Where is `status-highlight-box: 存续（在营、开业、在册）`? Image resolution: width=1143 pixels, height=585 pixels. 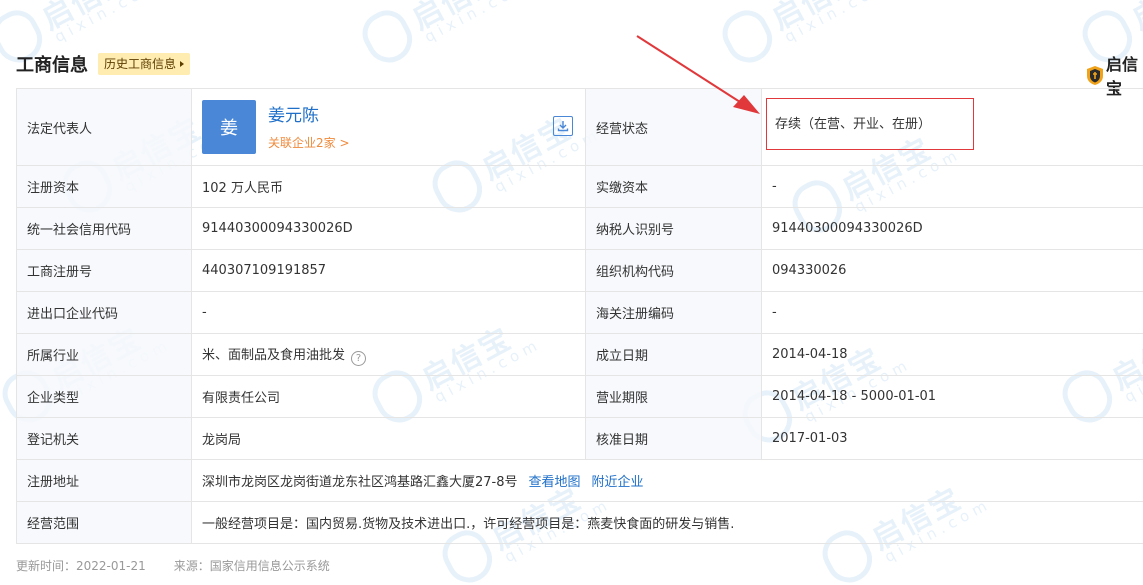
status-highlight-box: 存续（在营、开业、在册） is located at coordinates (870, 124).